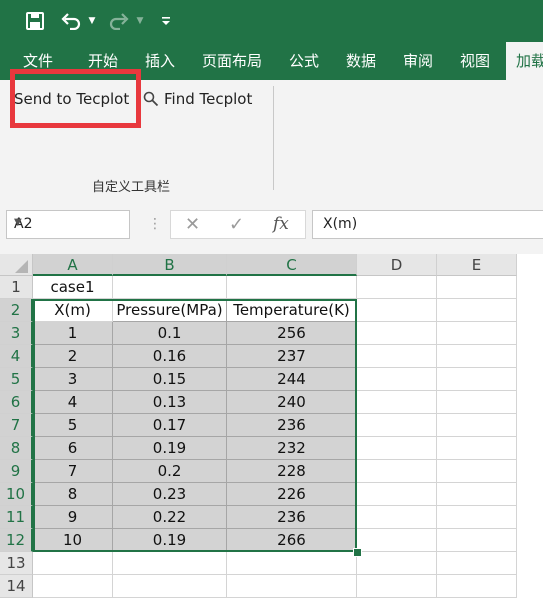 The image size is (543, 598). What do you see at coordinates (119, 21) in the screenshot?
I see `redo-icon` at bounding box center [119, 21].